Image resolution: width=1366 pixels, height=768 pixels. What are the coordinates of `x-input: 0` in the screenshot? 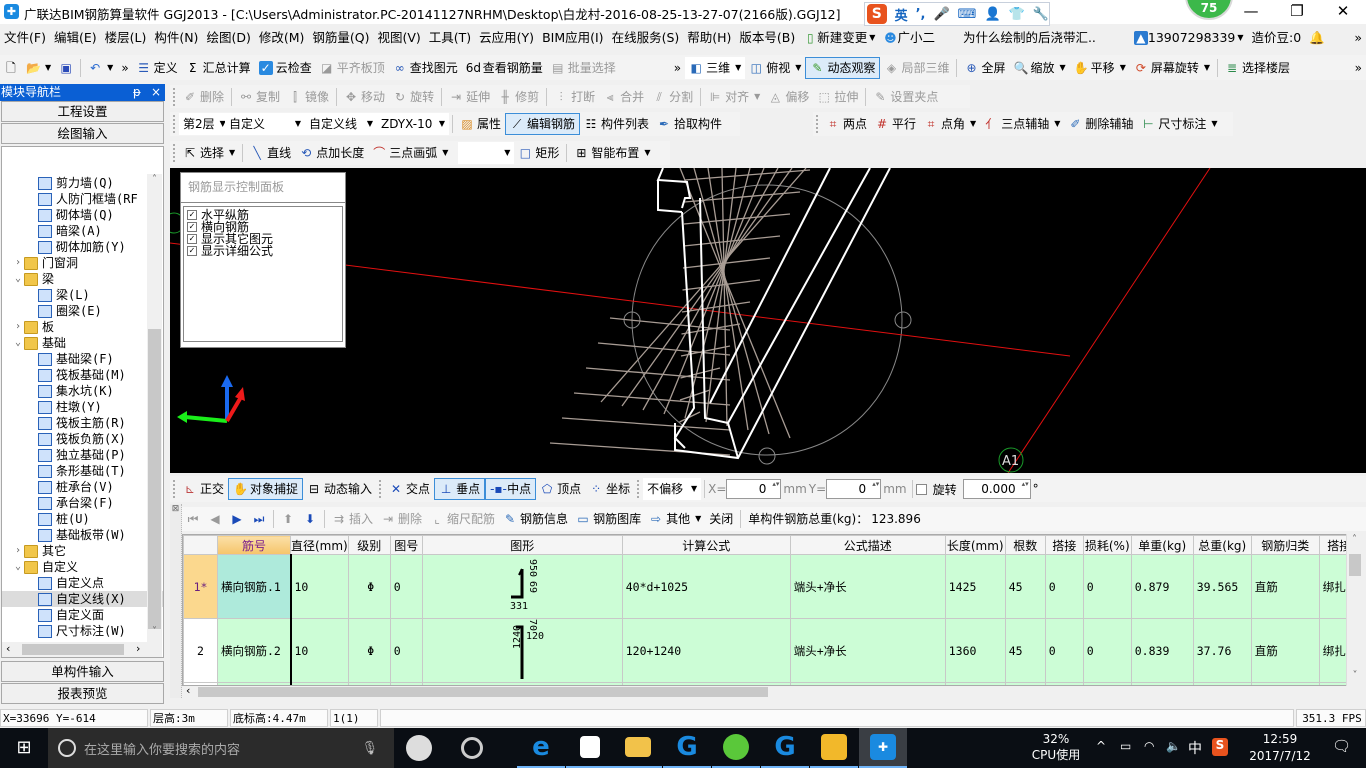 It's located at (754, 489).